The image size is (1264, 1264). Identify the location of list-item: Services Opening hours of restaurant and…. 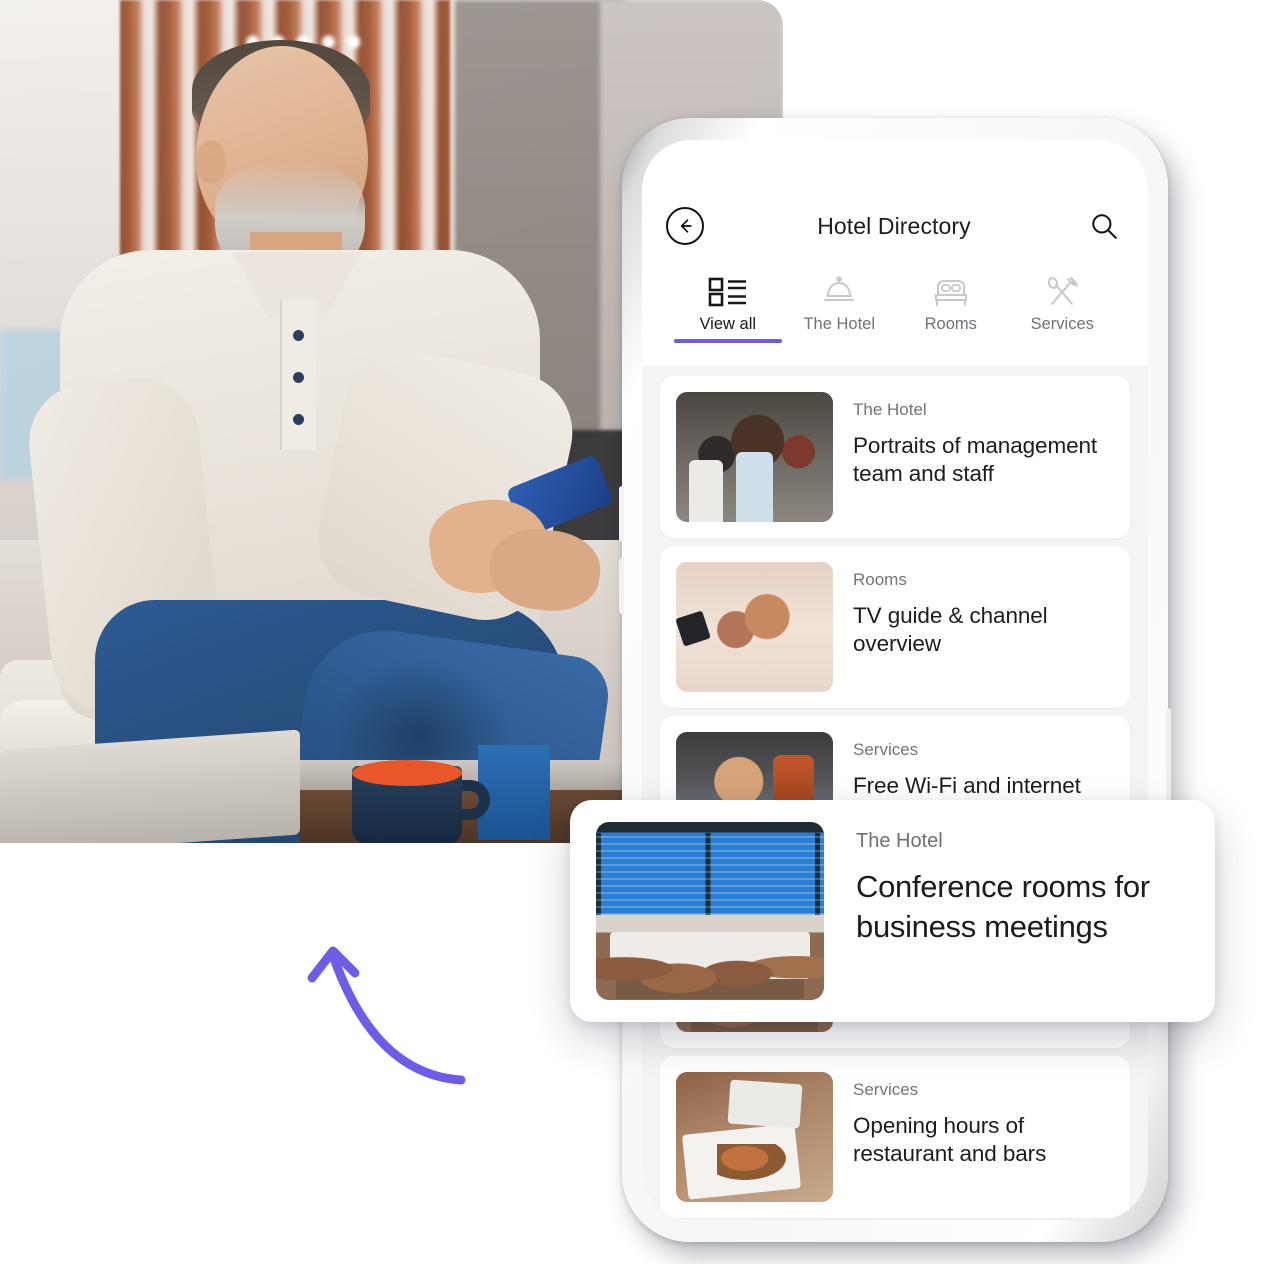
(895, 1137).